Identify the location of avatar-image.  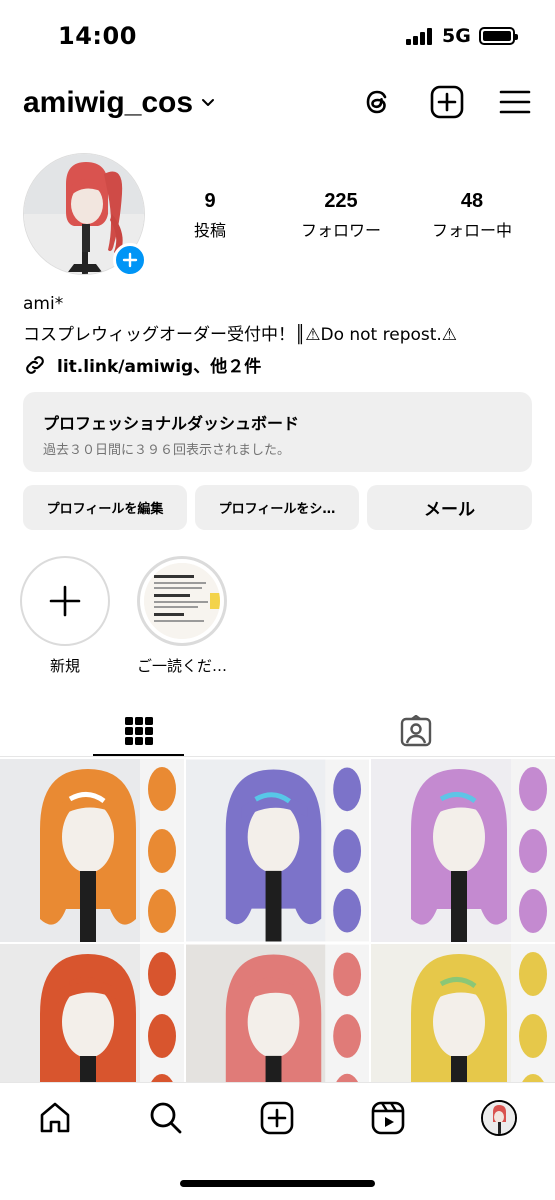
(499, 1118).